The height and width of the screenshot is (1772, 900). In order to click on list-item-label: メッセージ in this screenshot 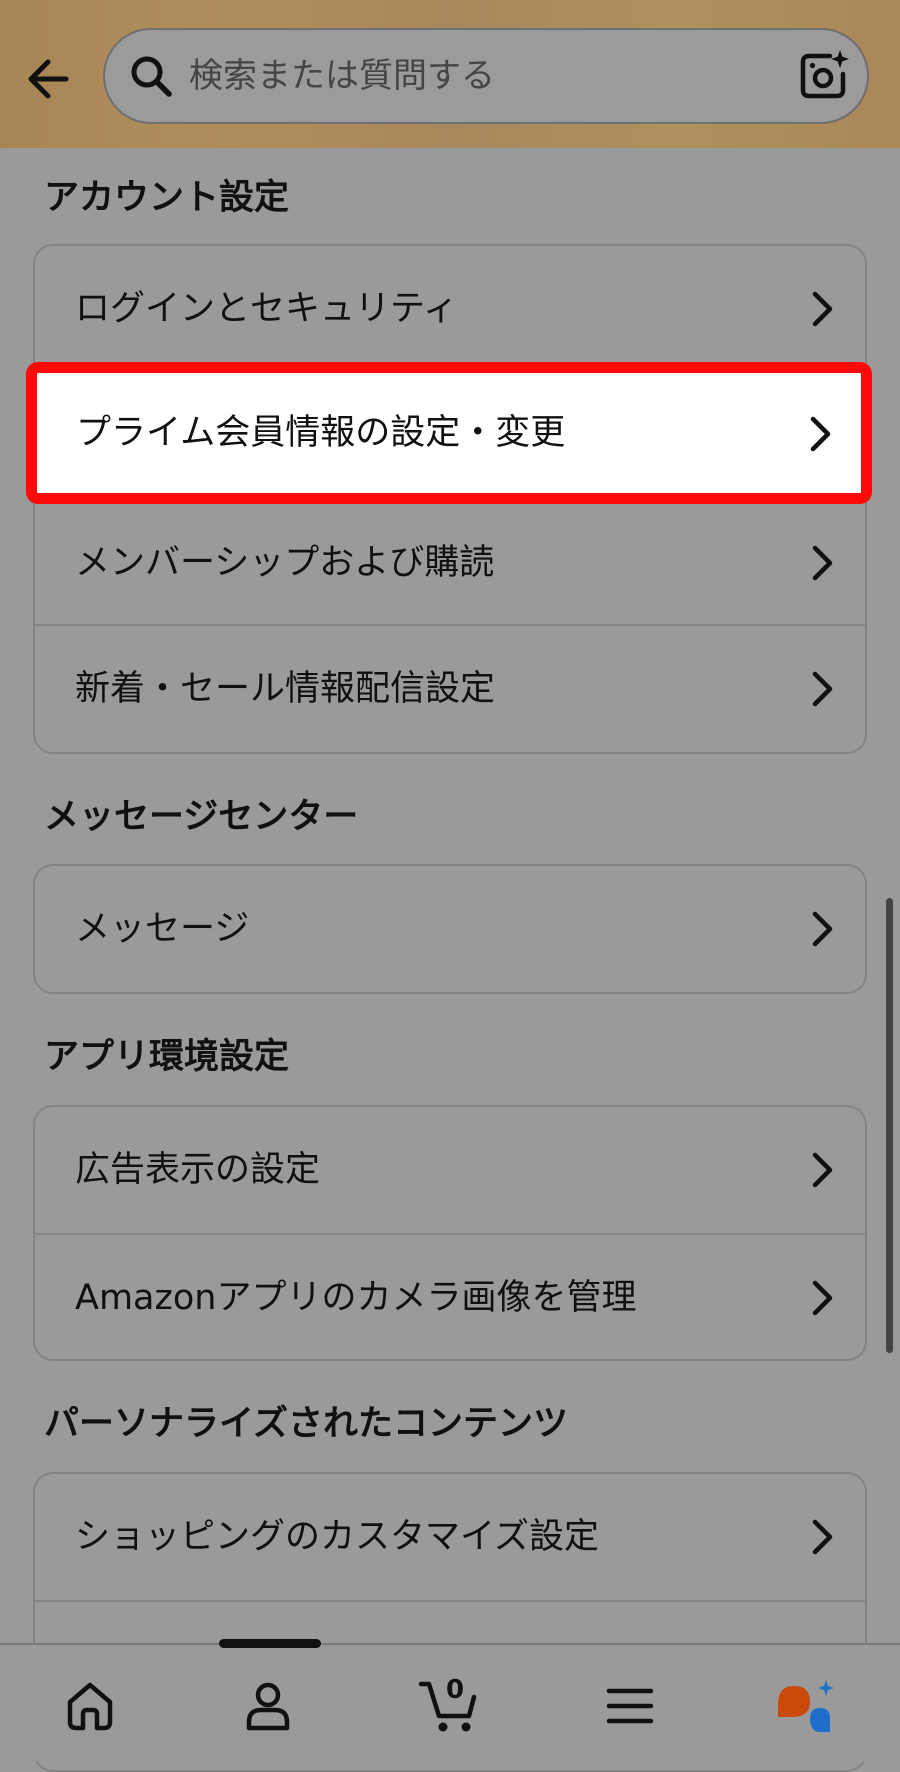, I will do `click(162, 929)`.